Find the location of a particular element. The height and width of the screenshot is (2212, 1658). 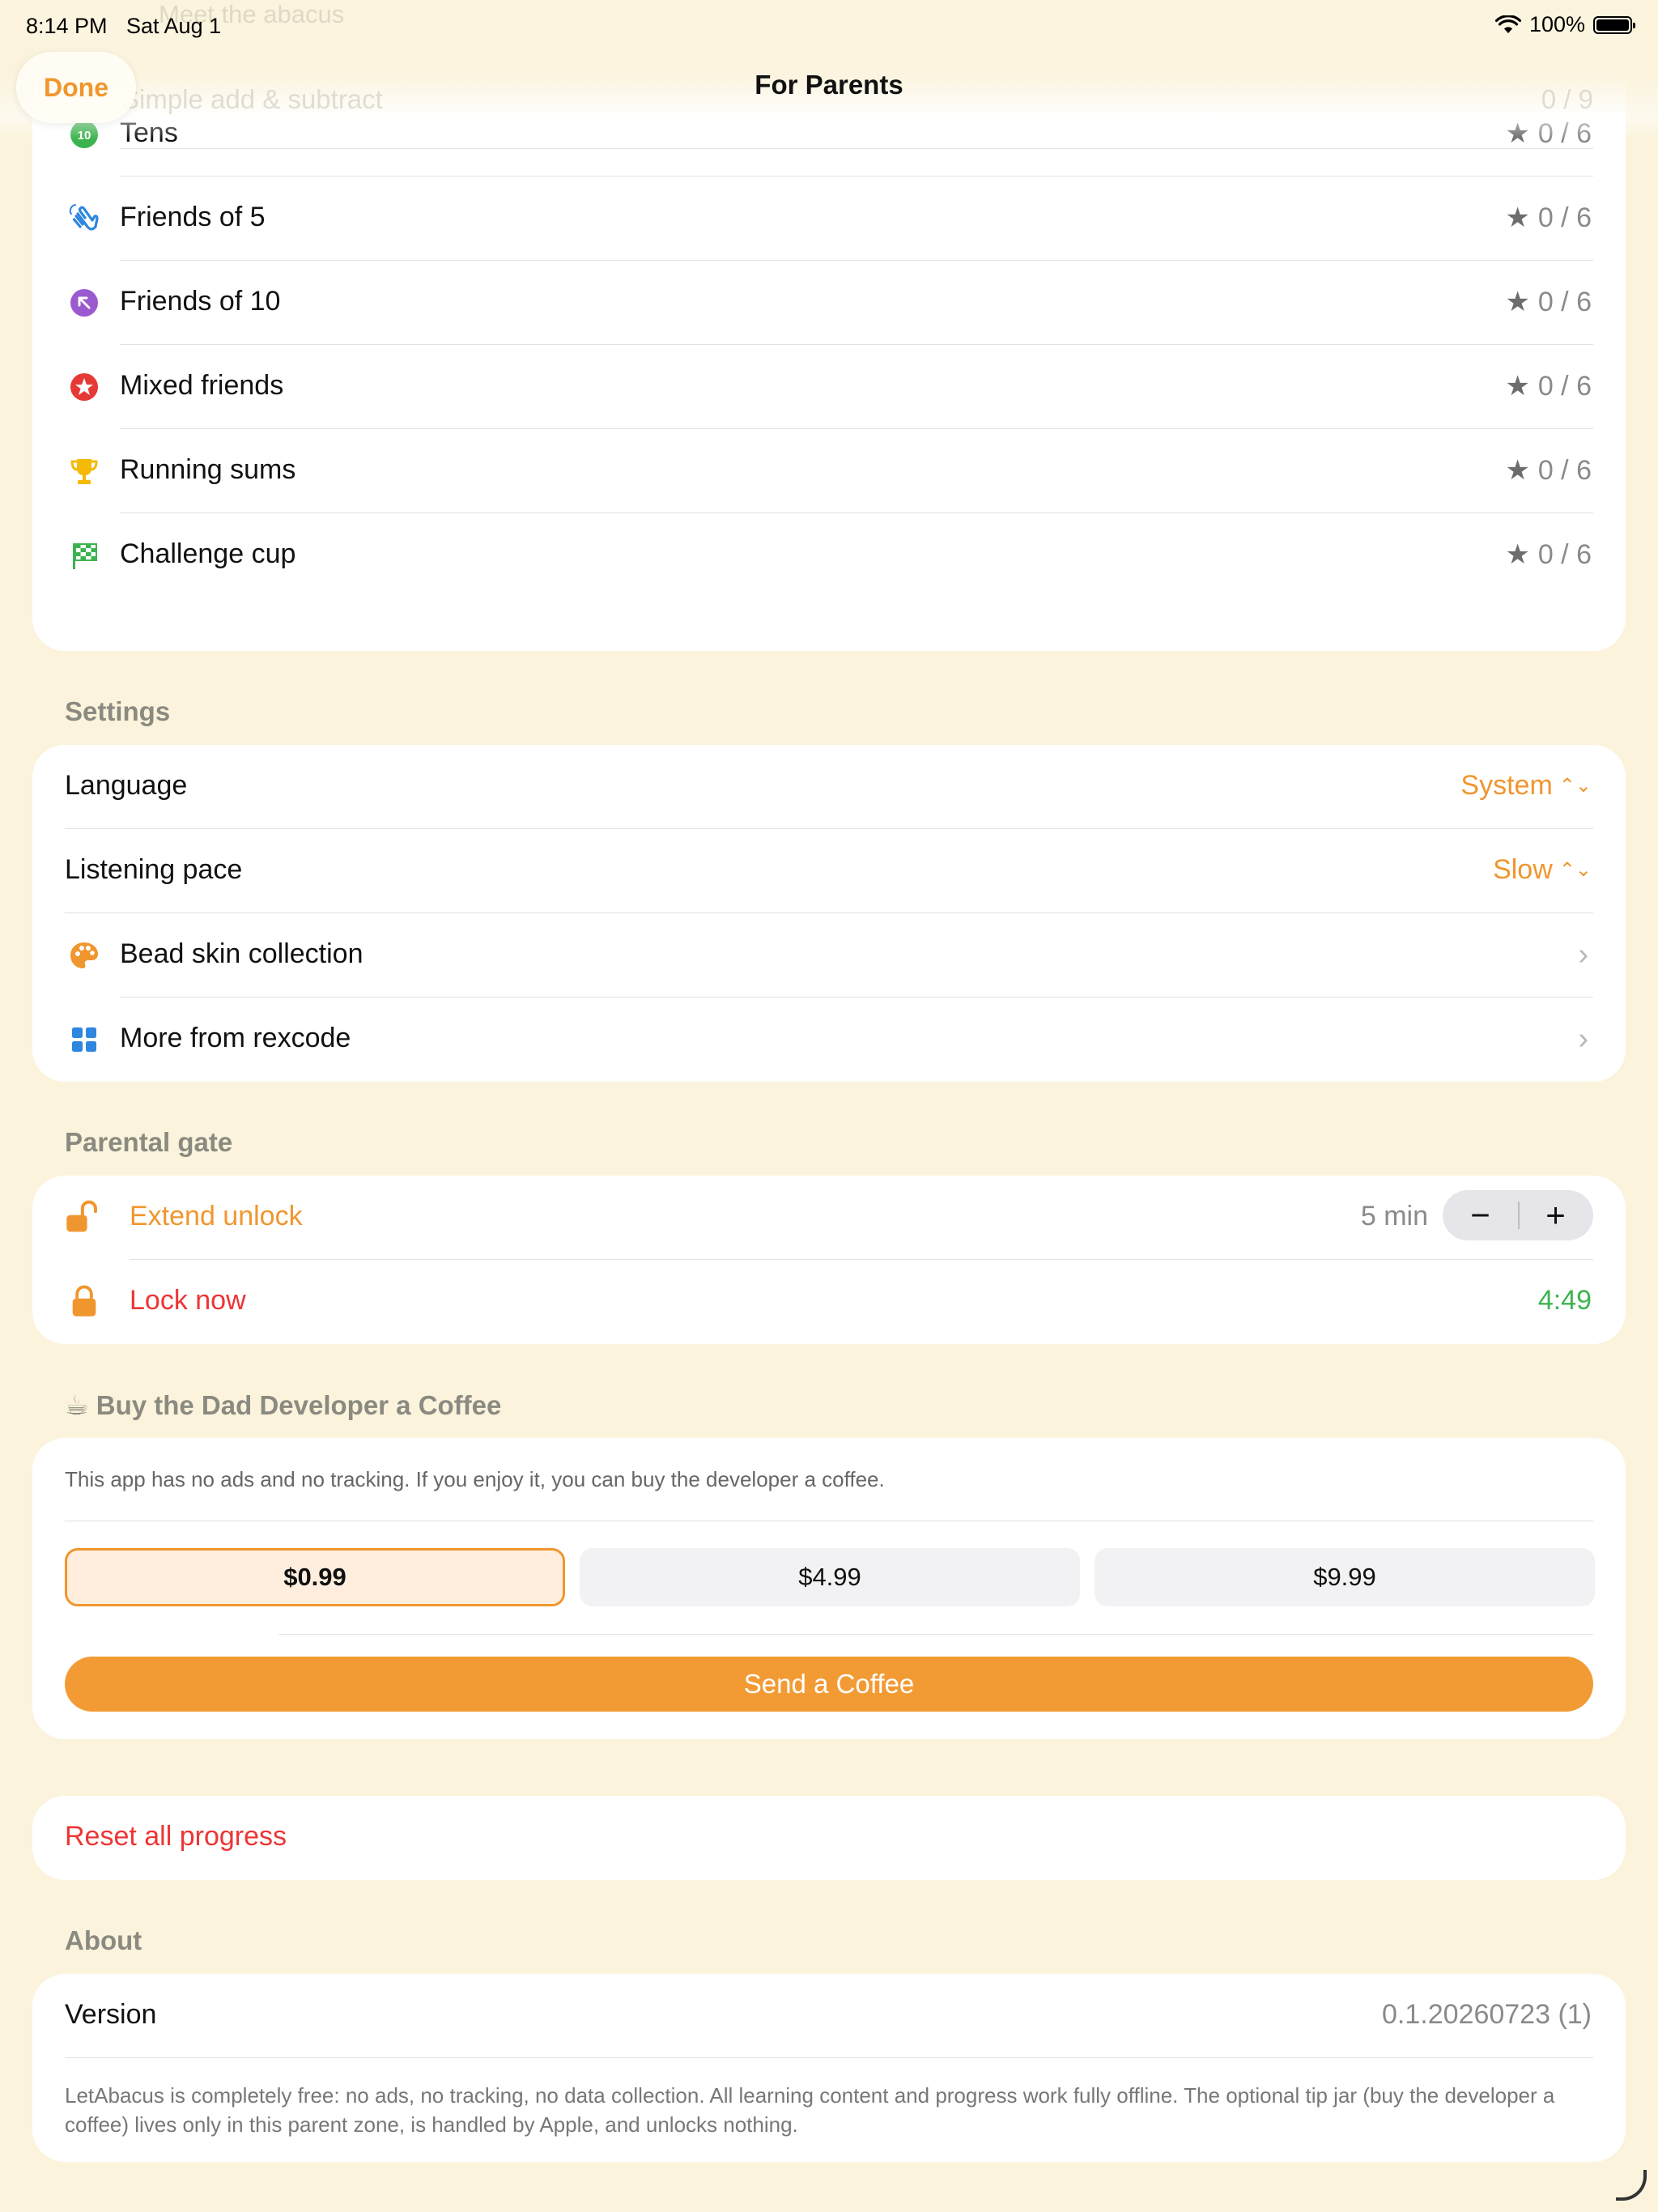

lesson-label: Friends of 5 is located at coordinates (193, 217).